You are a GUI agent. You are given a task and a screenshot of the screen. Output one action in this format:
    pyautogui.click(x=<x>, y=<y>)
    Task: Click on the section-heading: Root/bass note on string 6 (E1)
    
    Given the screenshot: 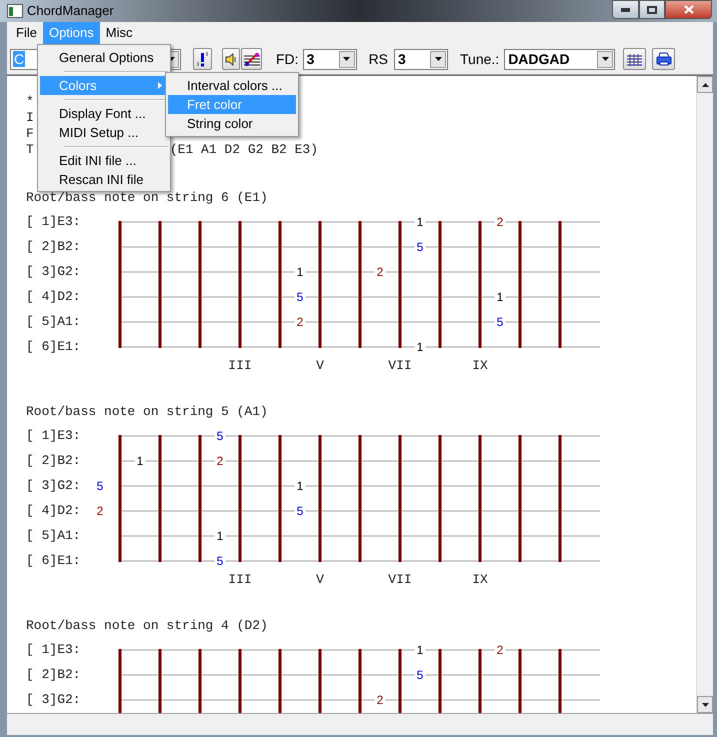 What is the action you would take?
    pyautogui.click(x=147, y=198)
    